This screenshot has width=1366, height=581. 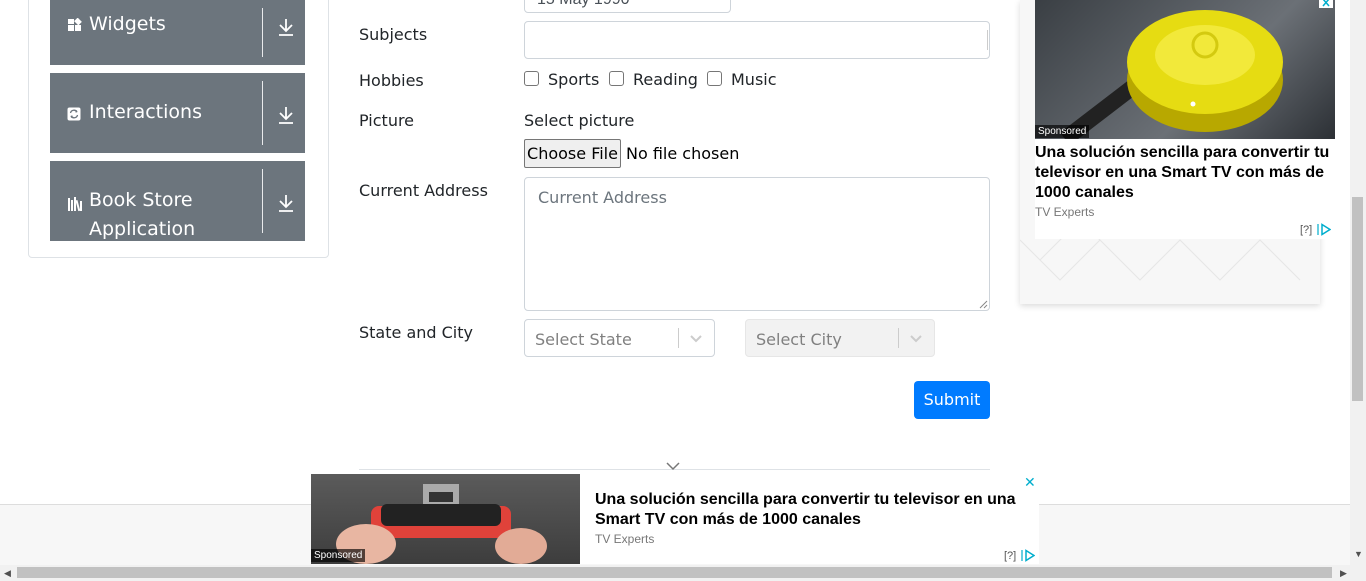 I want to click on file-status: No file chosen, so click(x=683, y=153).